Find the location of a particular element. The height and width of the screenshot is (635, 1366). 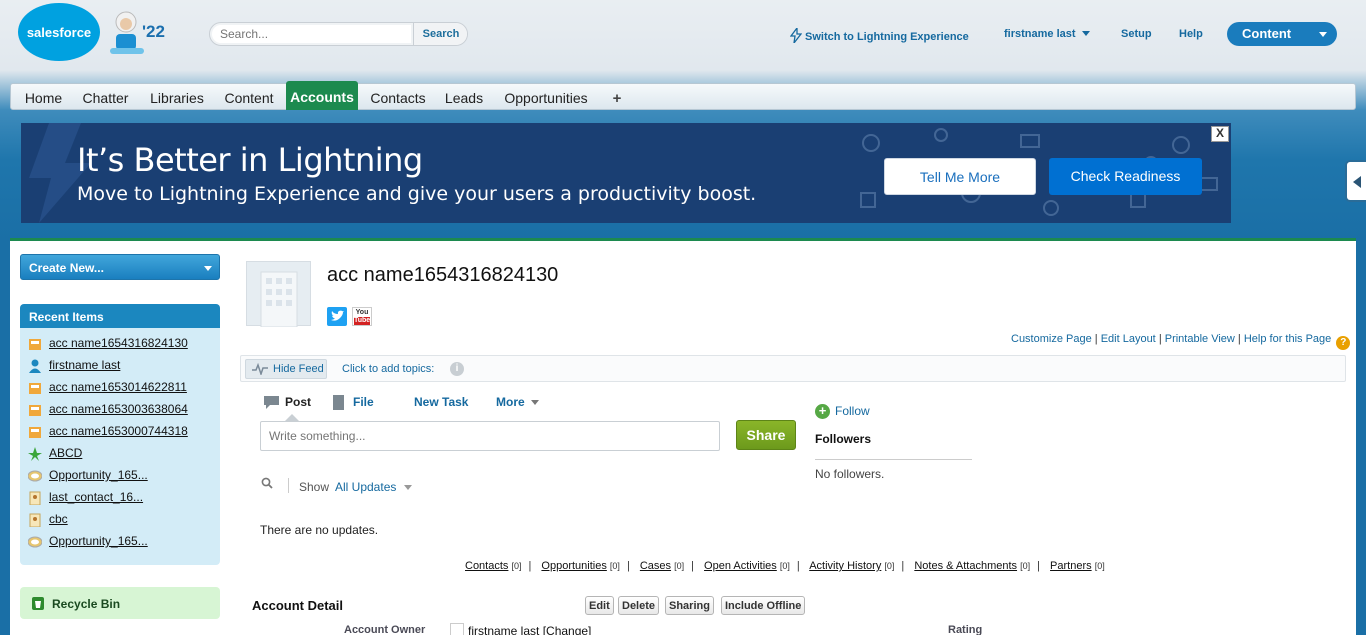

search-input is located at coordinates (311, 34).